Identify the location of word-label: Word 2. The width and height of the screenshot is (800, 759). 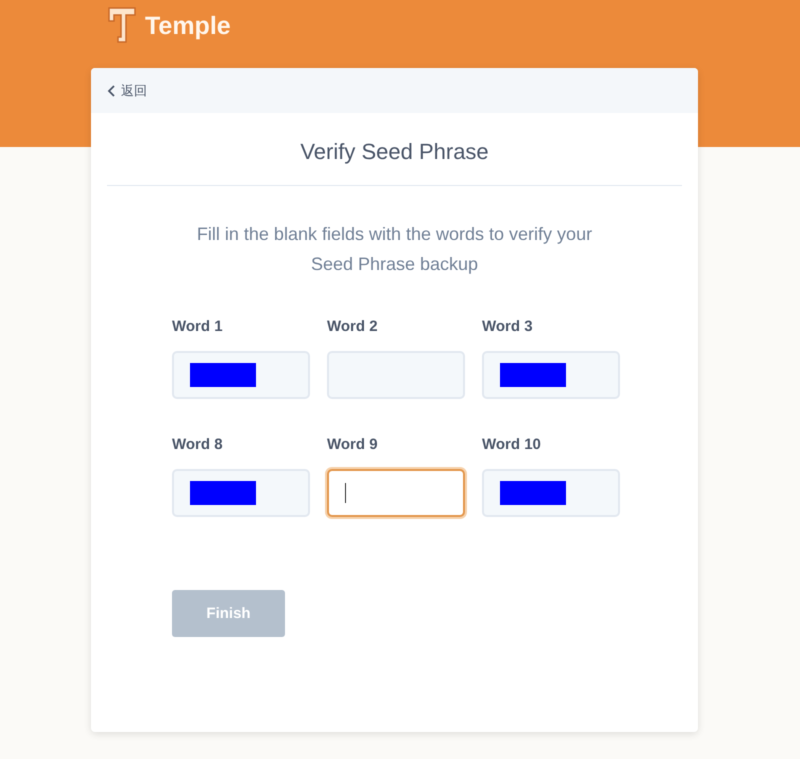
(353, 326).